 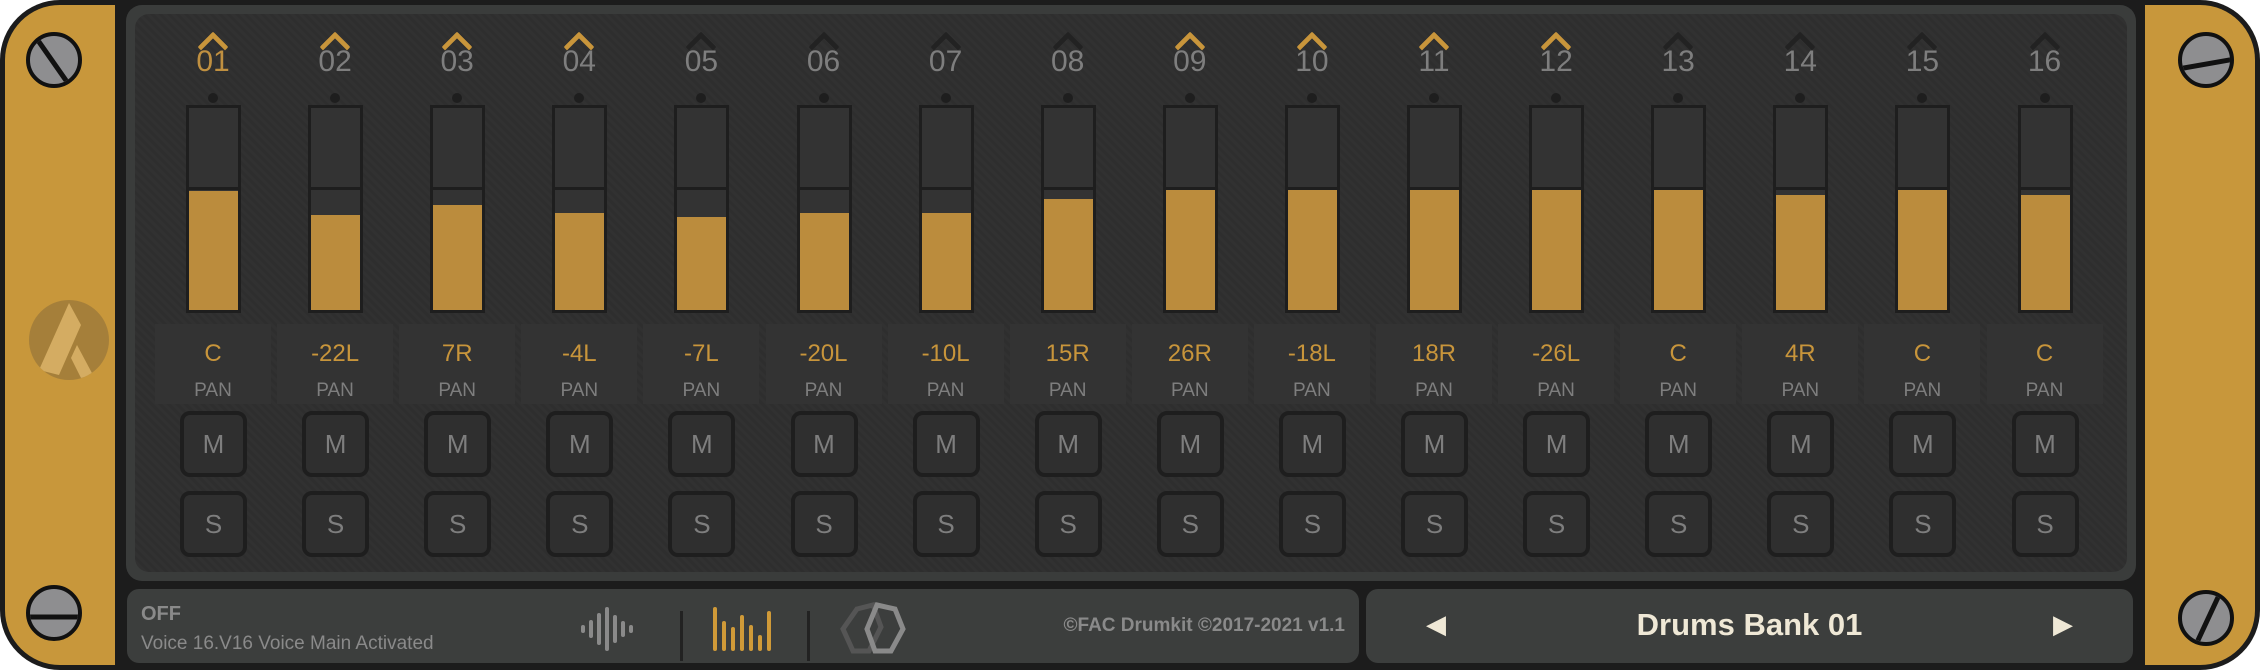 I want to click on channel-number: 08, so click(x=1068, y=62).